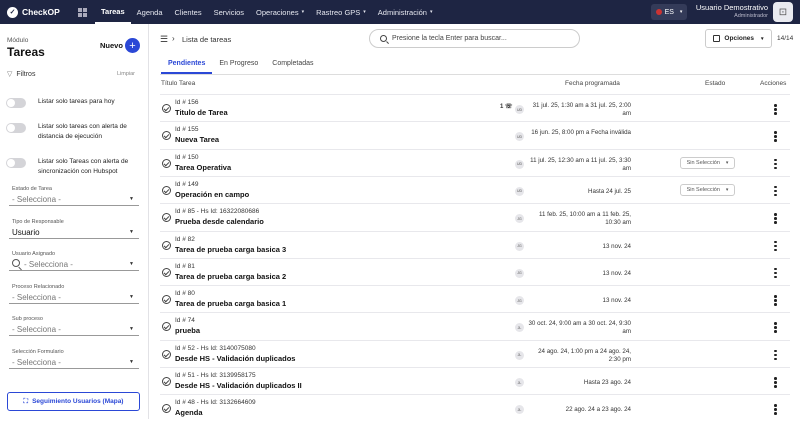 The image size is (800, 421). Describe the element at coordinates (519, 355) in the screenshot. I see `assignee-avatar: JL` at that location.